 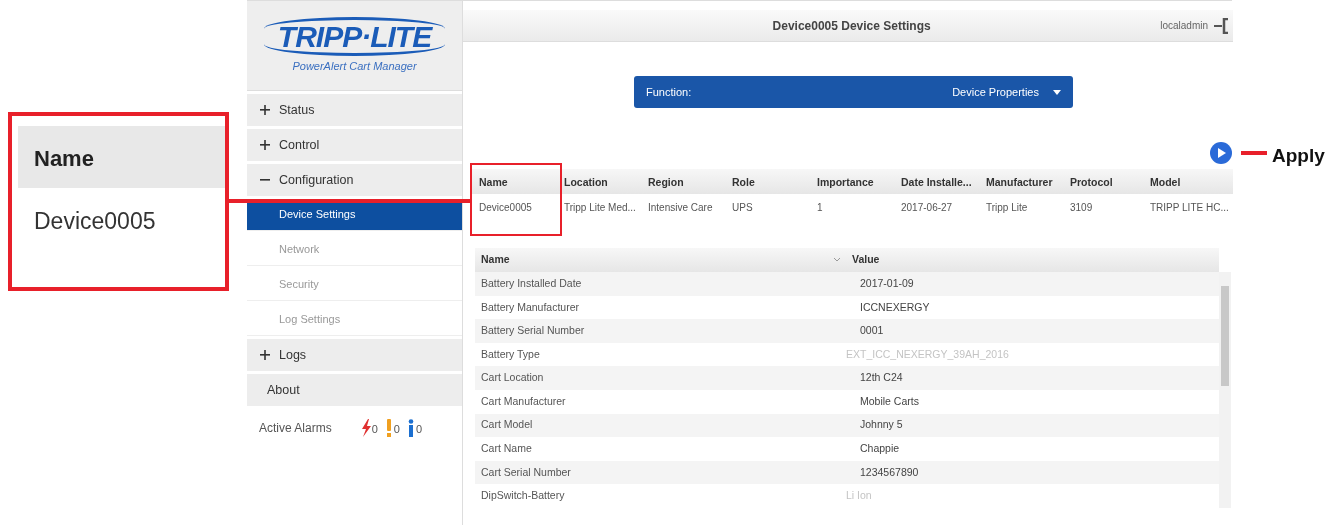 What do you see at coordinates (354, 66) in the screenshot?
I see `logo-subtitle: PowerAlert Cart Manager` at bounding box center [354, 66].